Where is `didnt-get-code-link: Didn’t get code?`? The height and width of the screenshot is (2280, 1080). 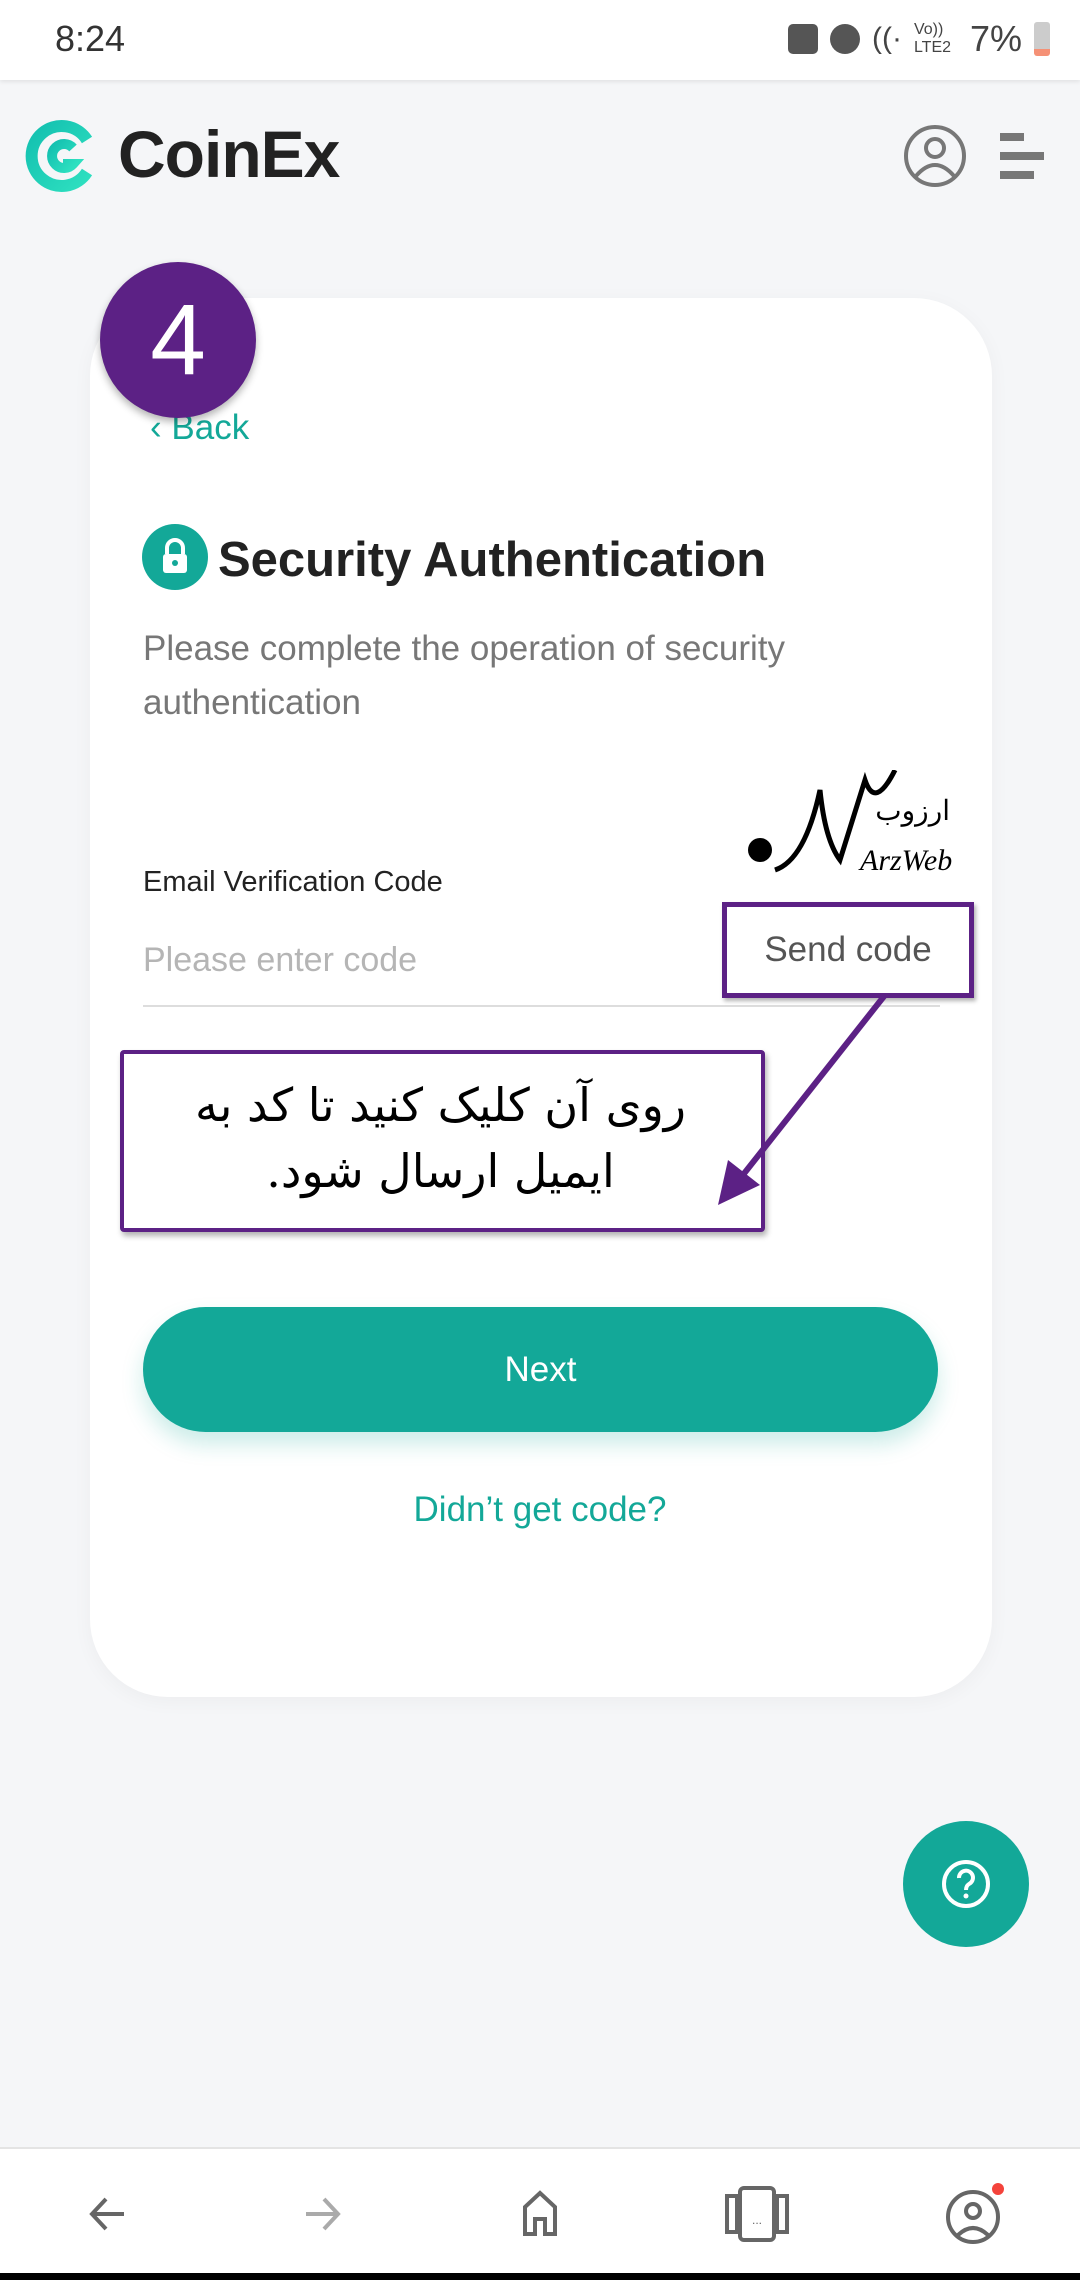 didnt-get-code-link: Didn’t get code? is located at coordinates (540, 1510).